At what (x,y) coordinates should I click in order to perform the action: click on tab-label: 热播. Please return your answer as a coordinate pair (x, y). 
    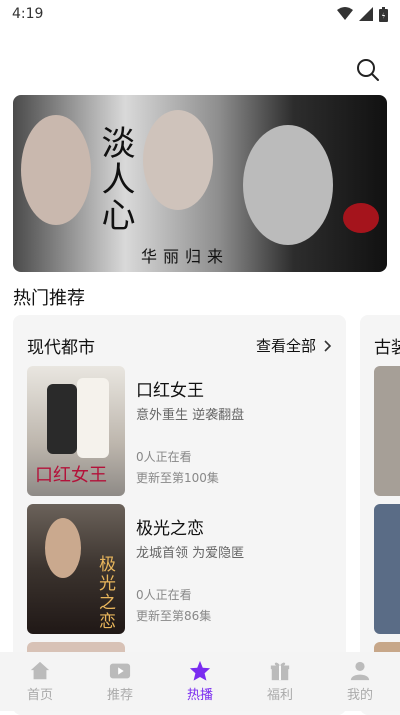
    Looking at the image, I should click on (199, 695).